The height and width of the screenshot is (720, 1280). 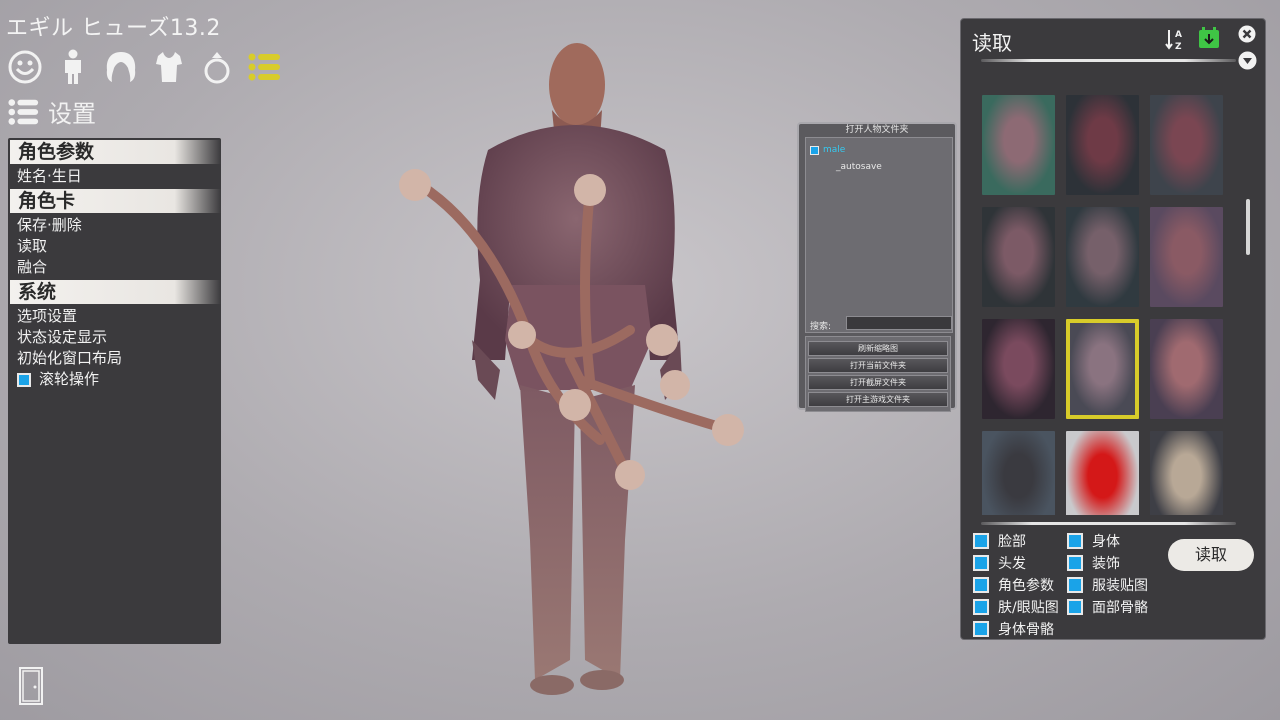 What do you see at coordinates (23, 111) in the screenshot?
I see `settings-list-icon` at bounding box center [23, 111].